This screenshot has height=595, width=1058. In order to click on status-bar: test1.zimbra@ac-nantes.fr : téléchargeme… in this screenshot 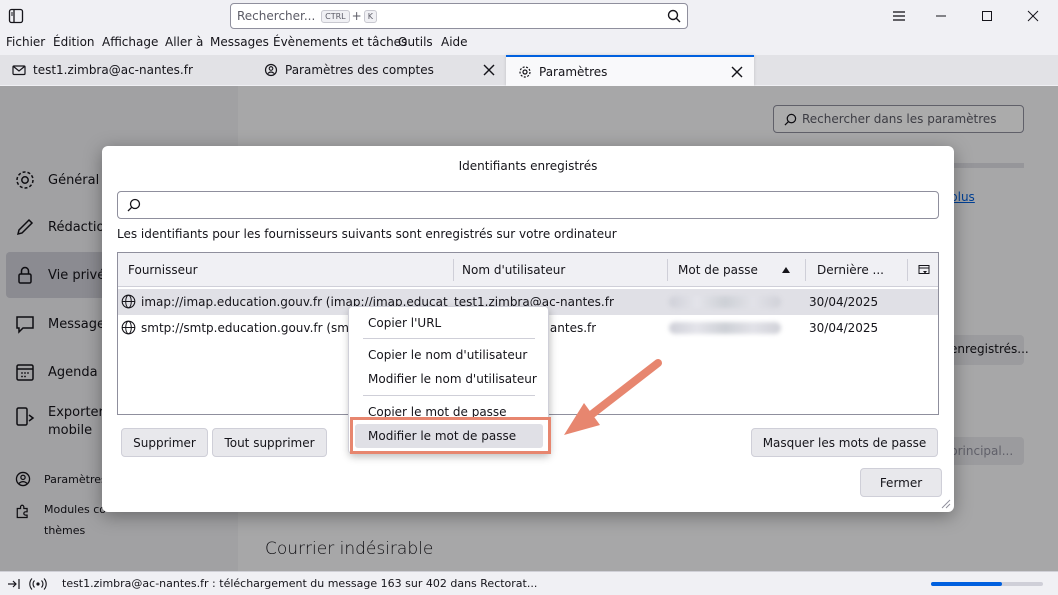, I will do `click(529, 583)`.